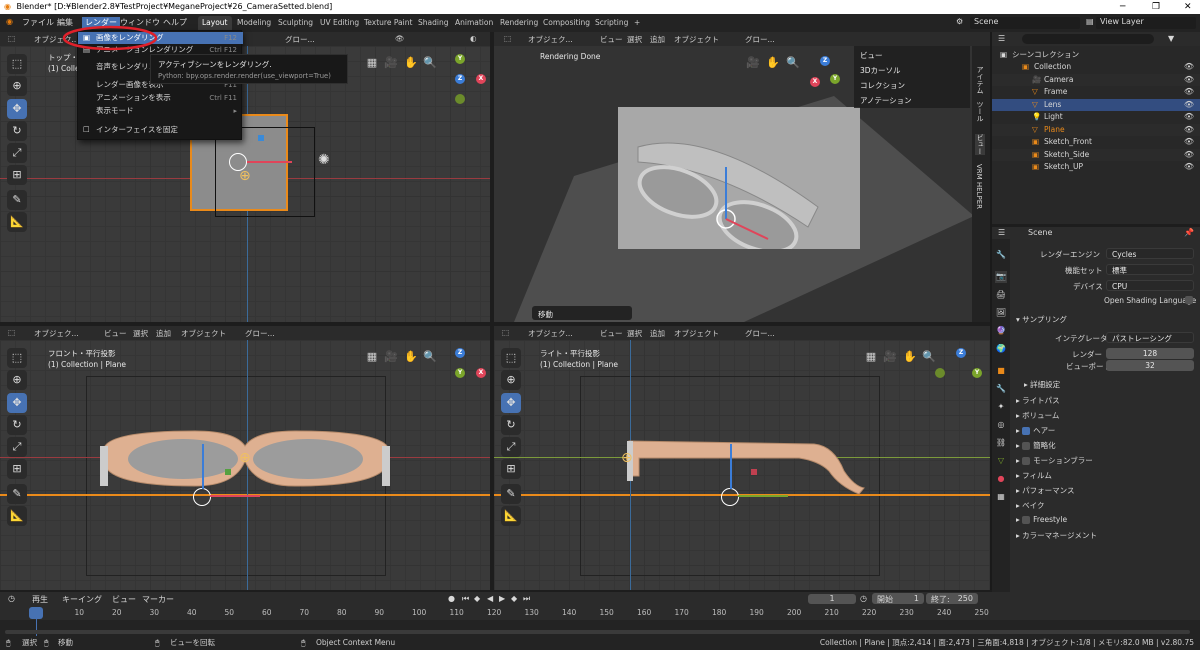 This screenshot has height=650, width=1200. I want to click on constraint-tab-icon: ⛓, so click(1001, 443).